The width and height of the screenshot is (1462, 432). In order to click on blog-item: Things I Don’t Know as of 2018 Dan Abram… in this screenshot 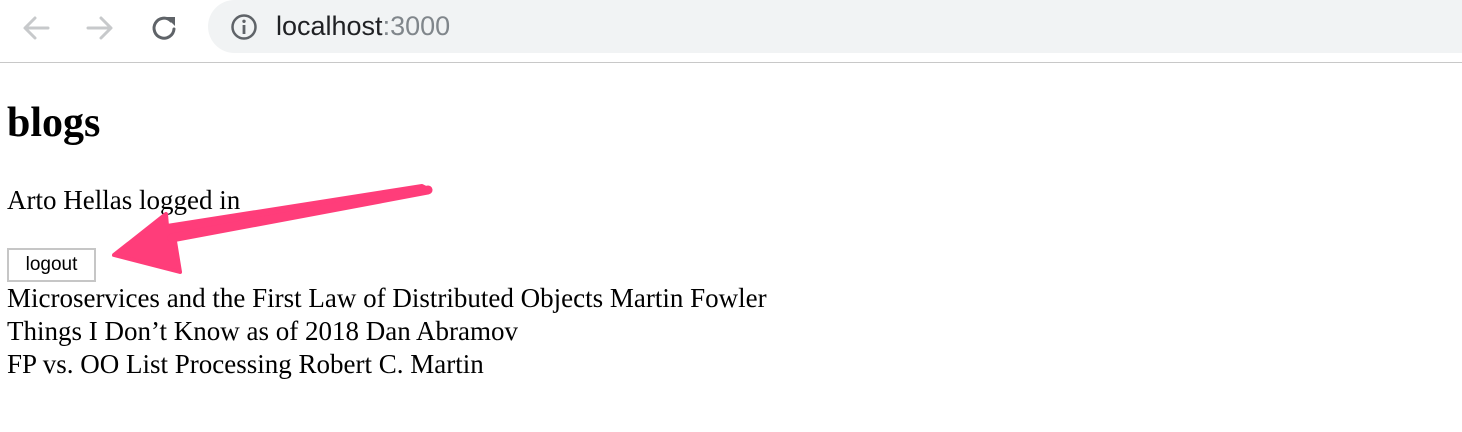, I will do `click(387, 331)`.